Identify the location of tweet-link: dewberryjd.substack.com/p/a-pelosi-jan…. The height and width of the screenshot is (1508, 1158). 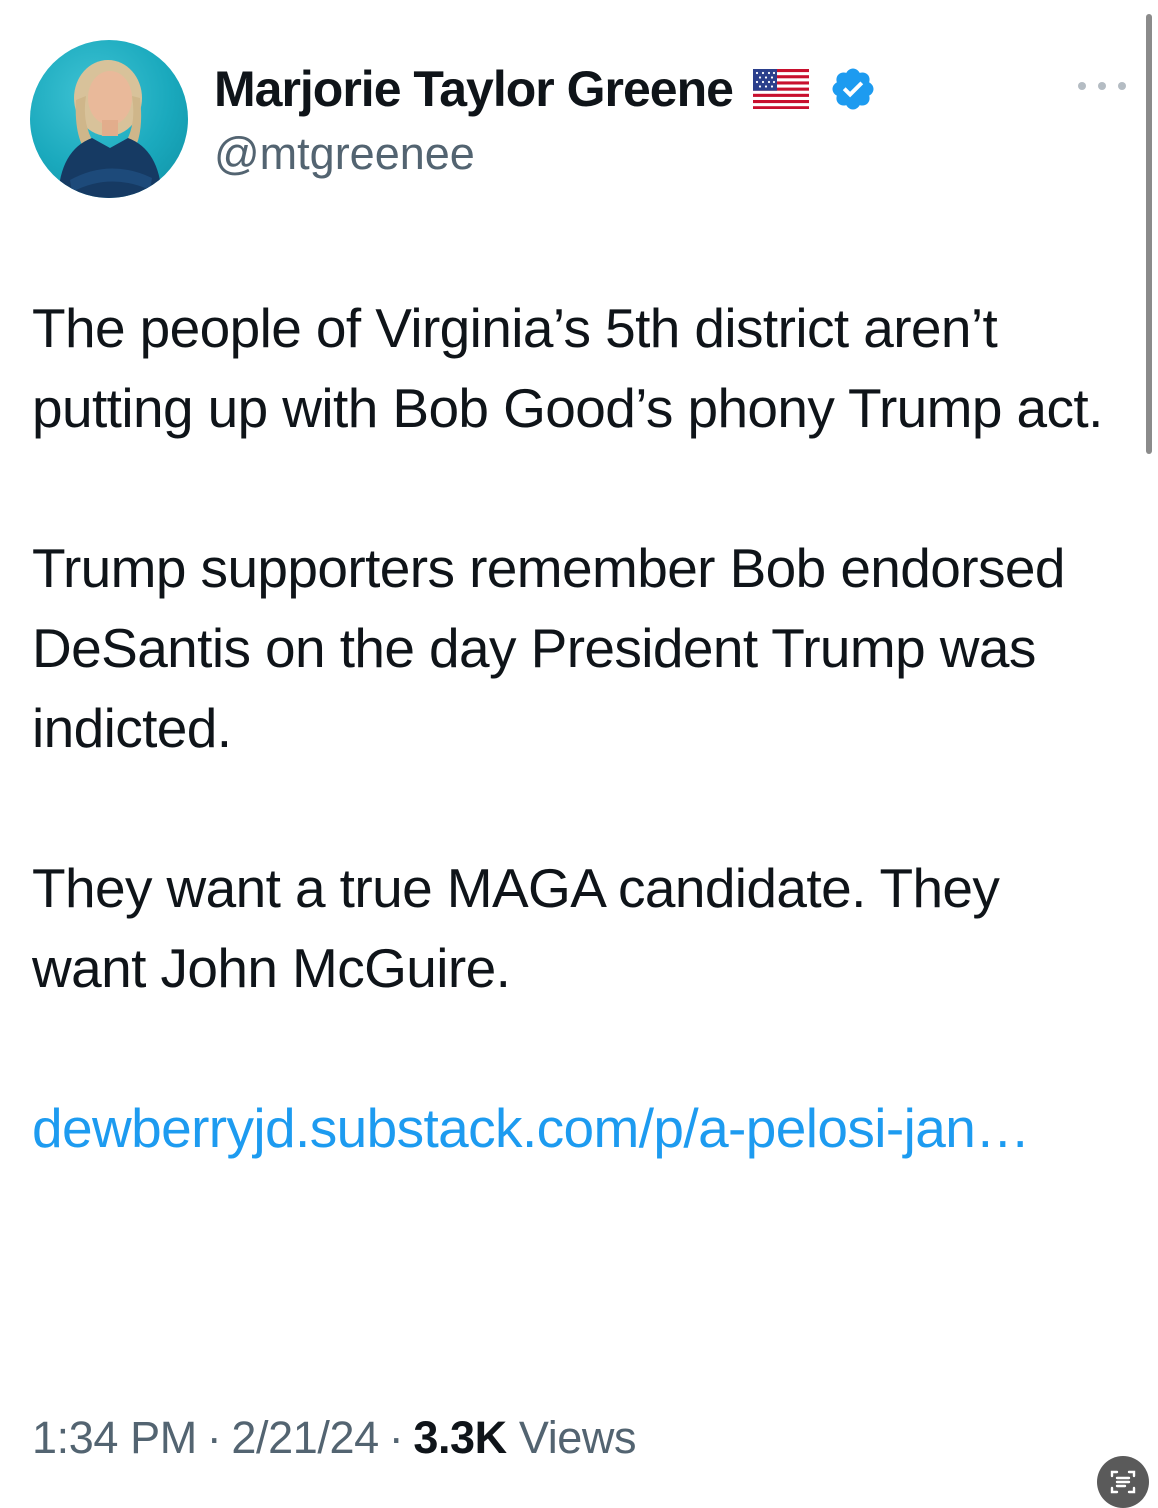
(531, 1128).